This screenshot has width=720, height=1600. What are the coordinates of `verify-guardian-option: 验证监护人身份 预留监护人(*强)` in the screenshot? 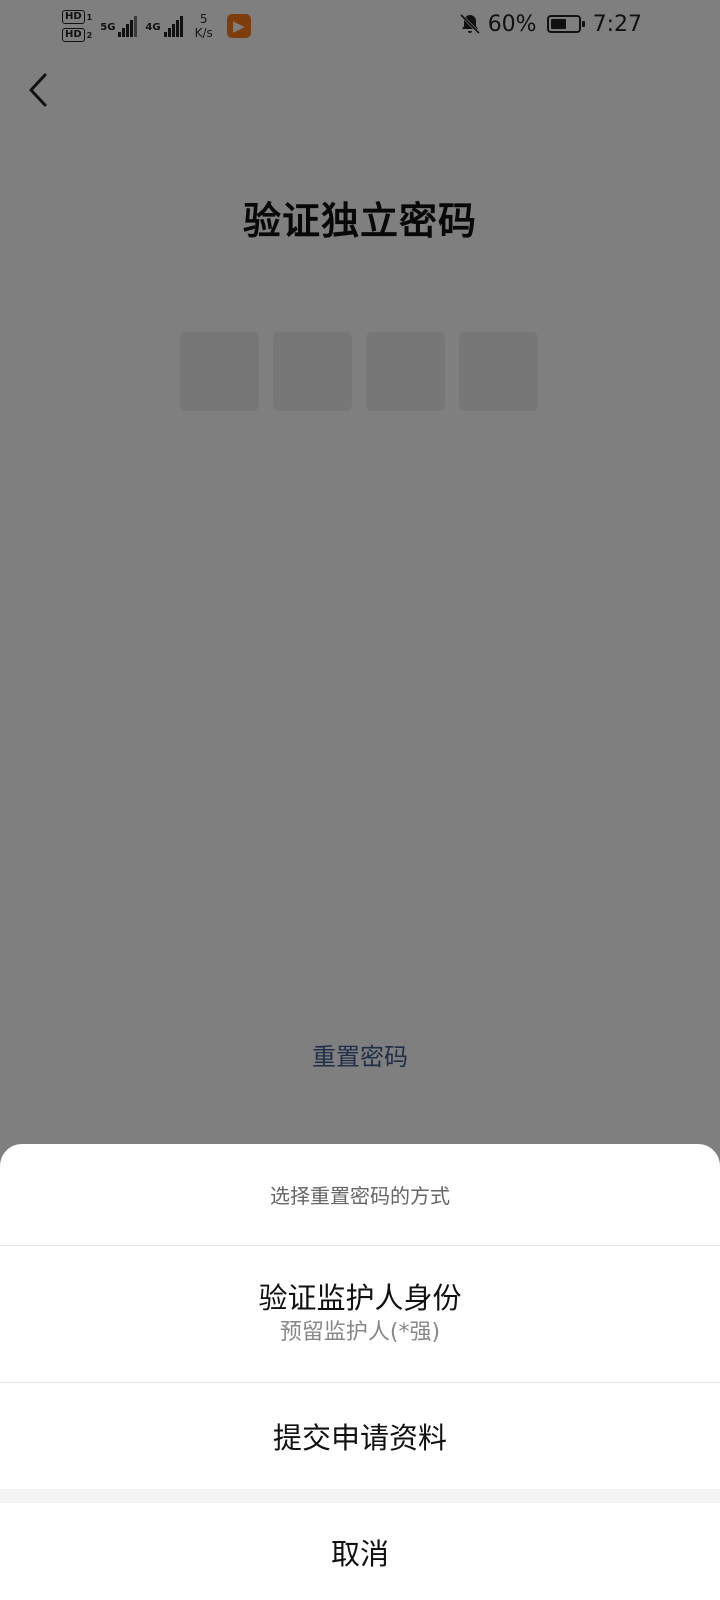 It's located at (360, 1314).